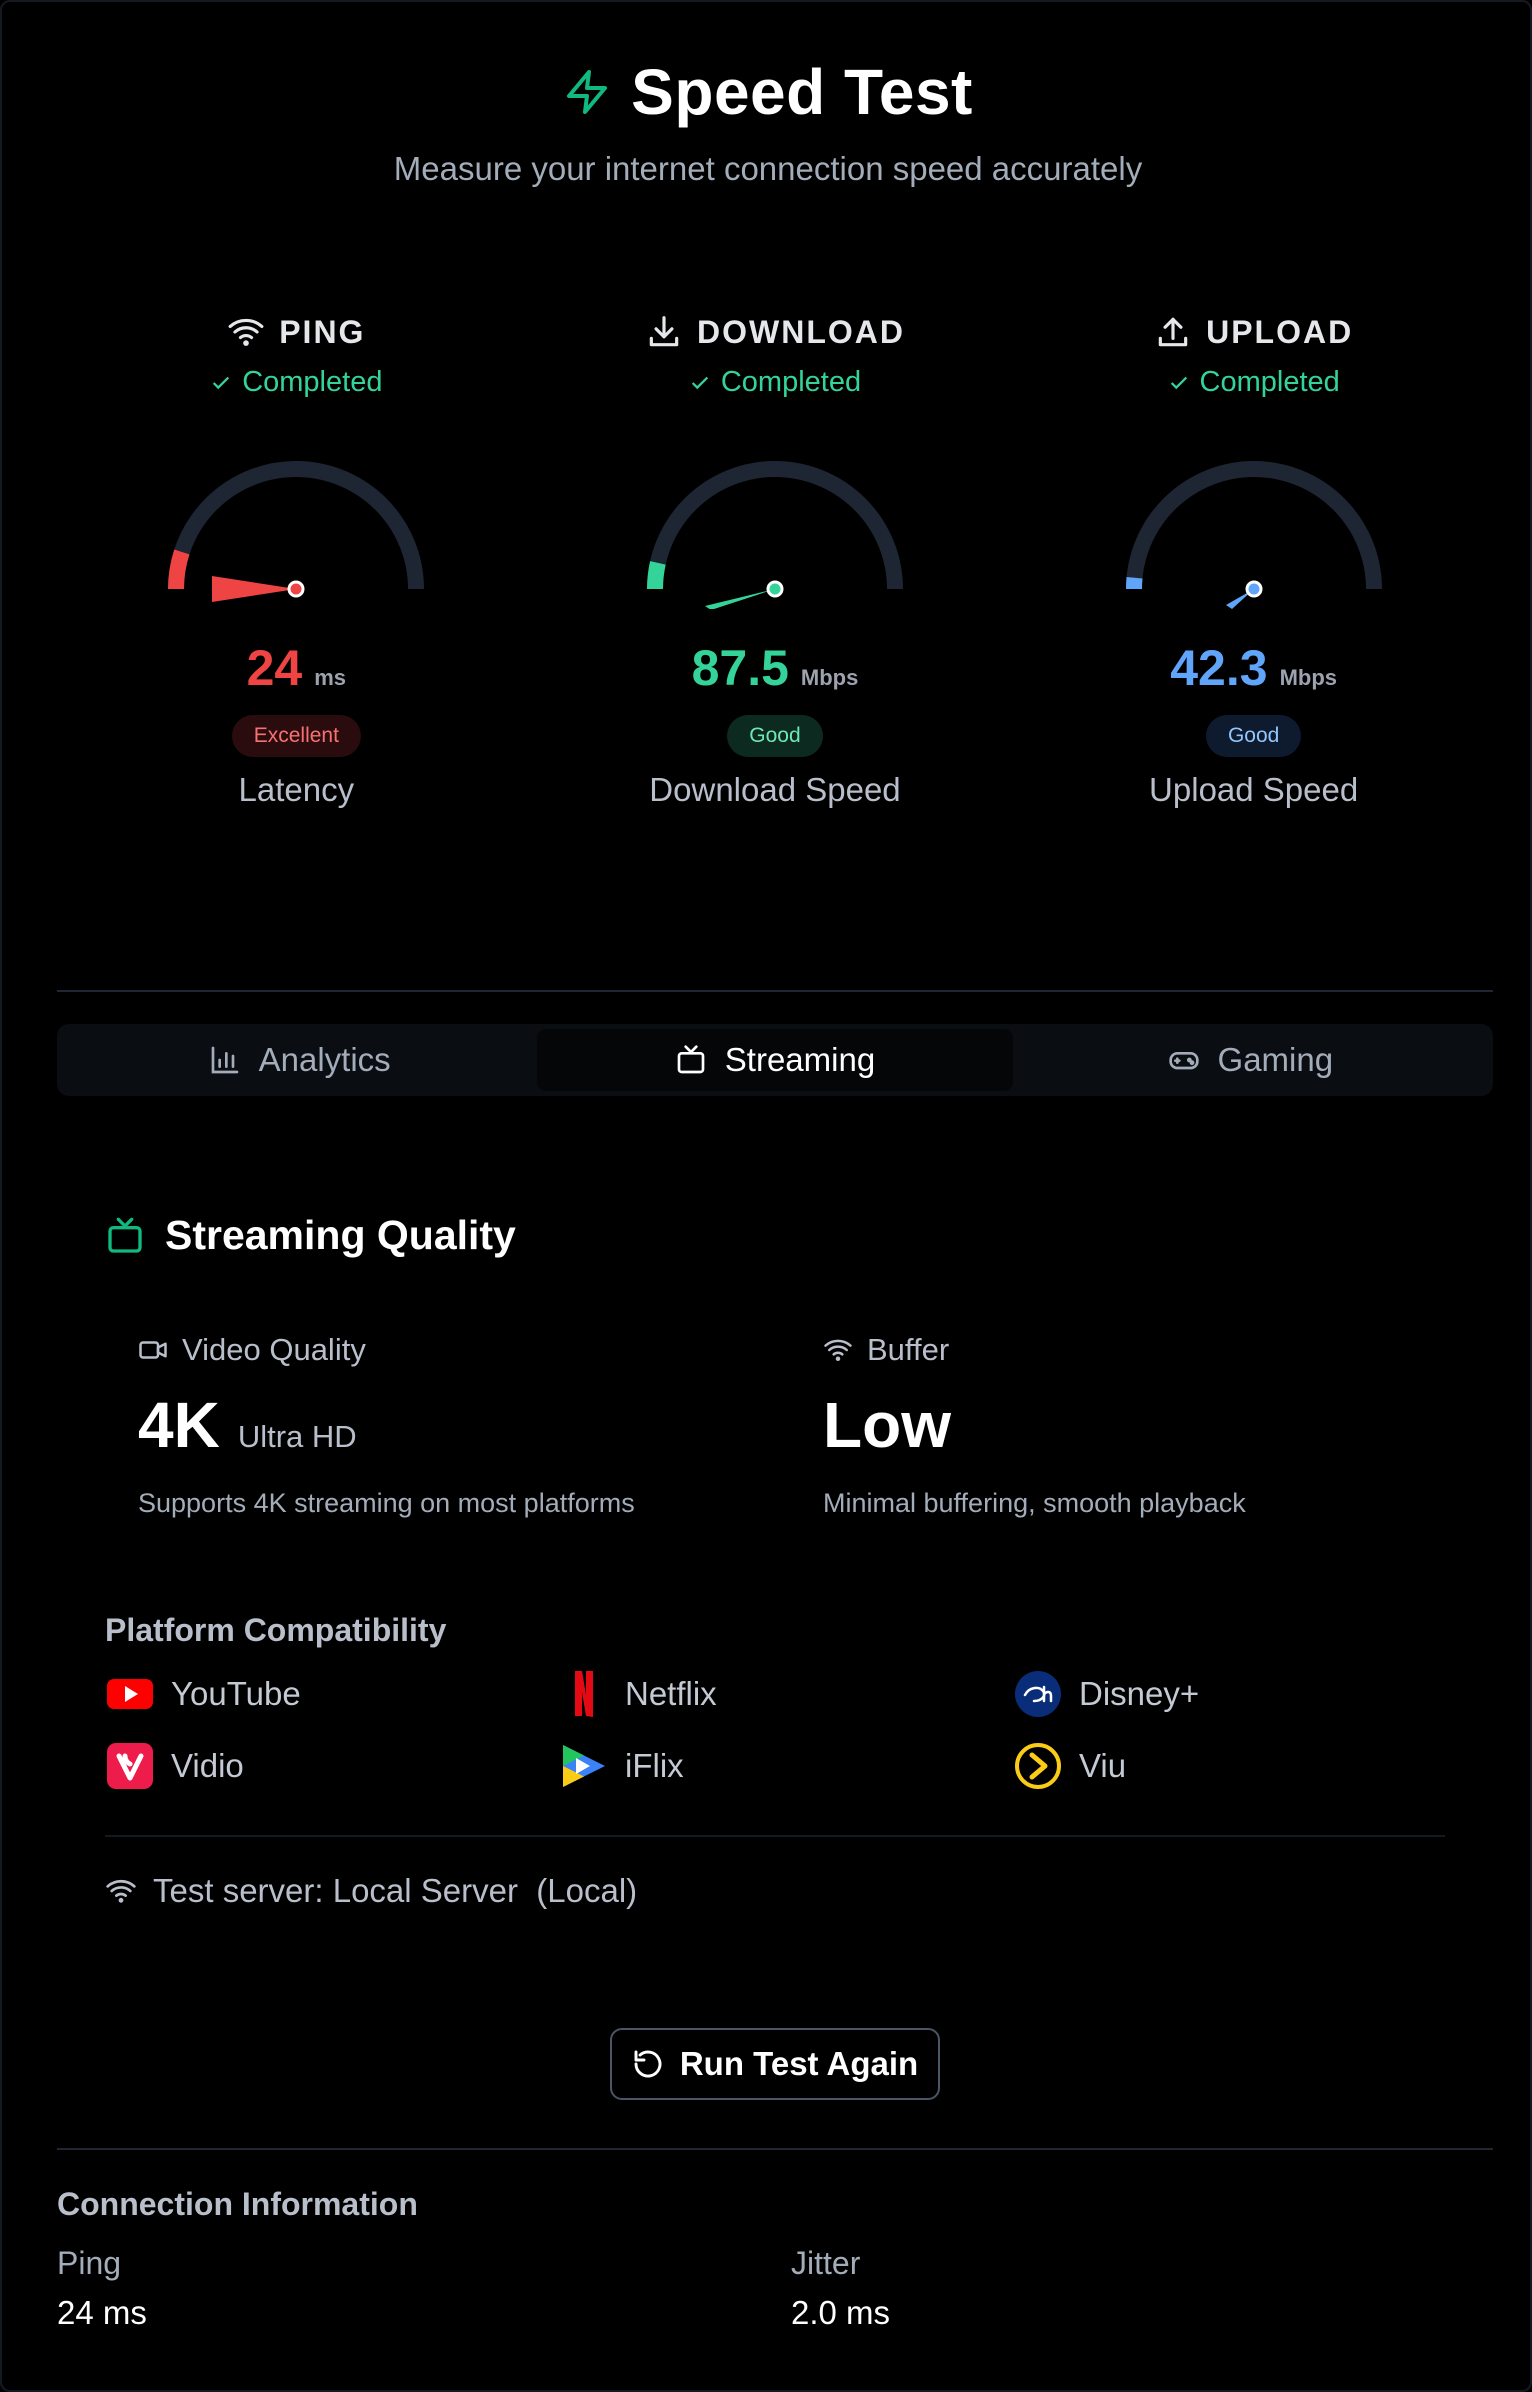 This screenshot has height=2392, width=1532. Describe the element at coordinates (458, 1350) in the screenshot. I see `video-quality-header: Video Quality` at that location.